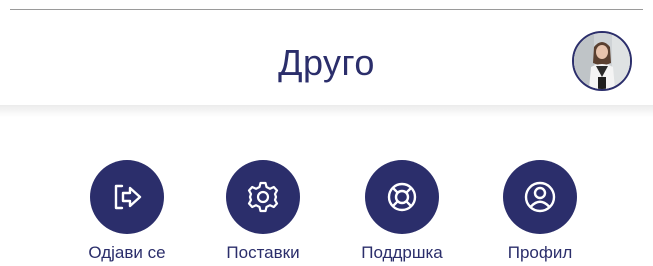 This screenshot has width=653, height=266. I want to click on profile-circle, so click(540, 197).